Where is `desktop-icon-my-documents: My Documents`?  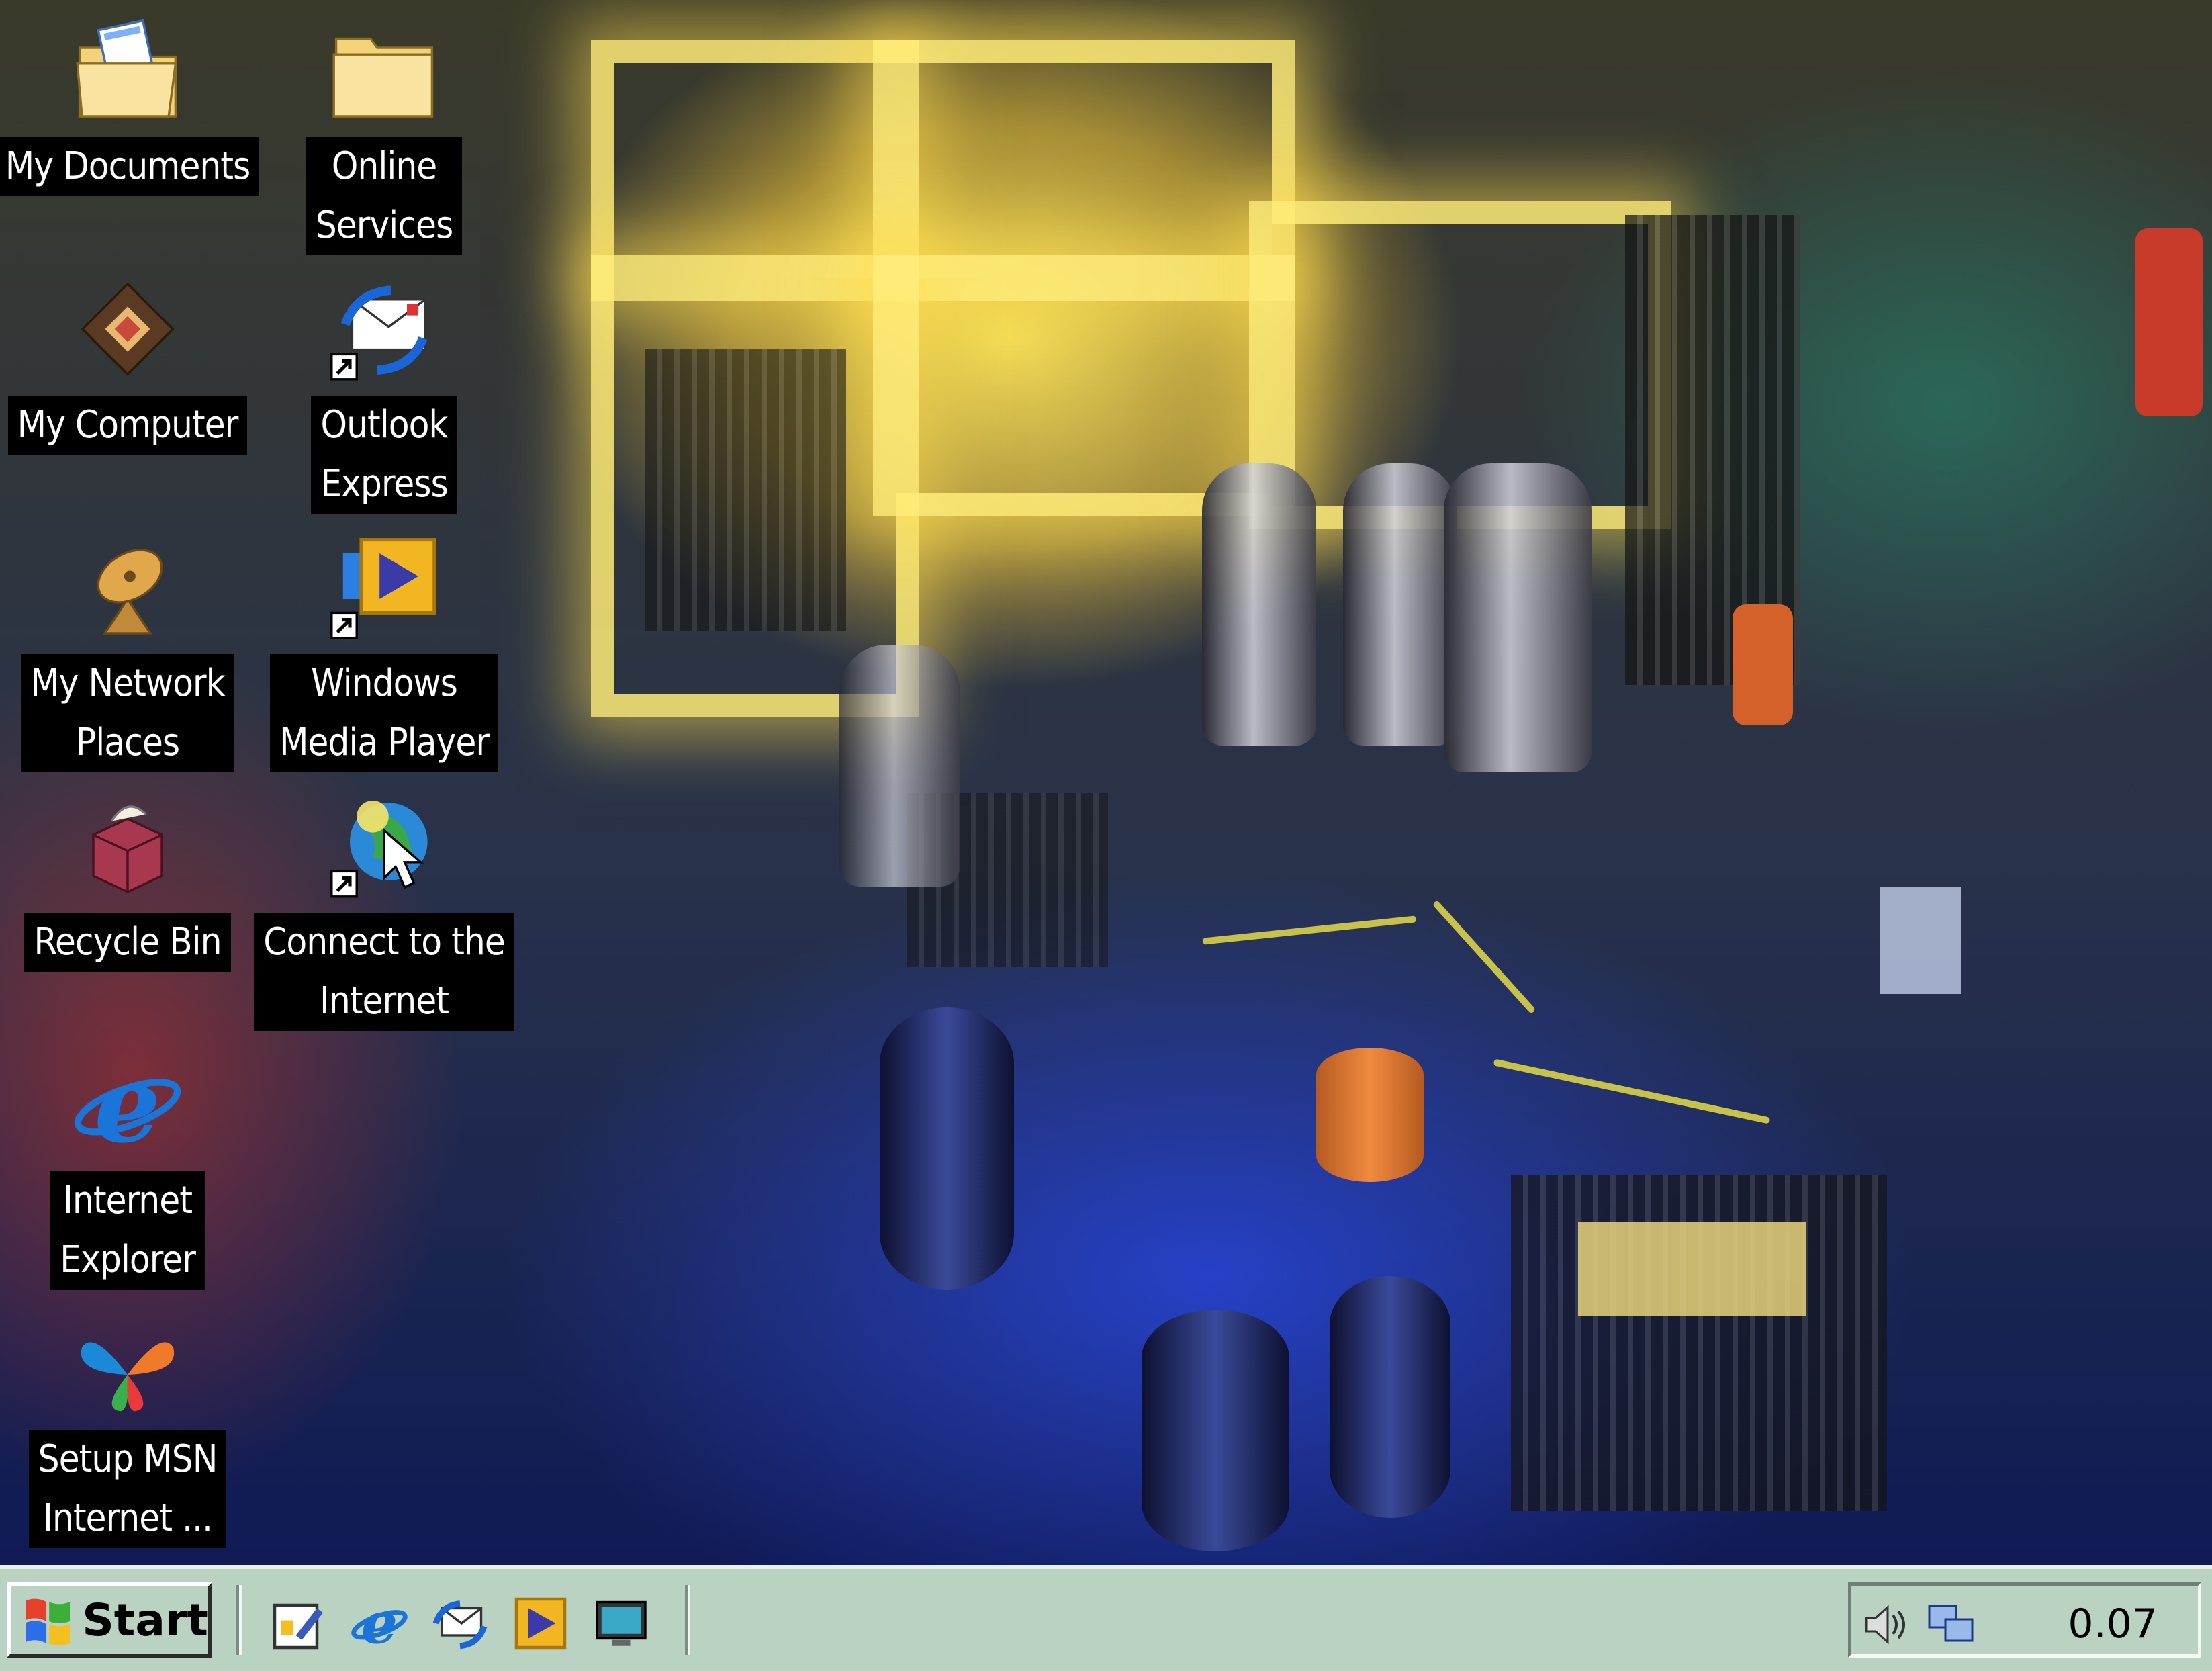
desktop-icon-my-documents: My Documents is located at coordinates (131, 104).